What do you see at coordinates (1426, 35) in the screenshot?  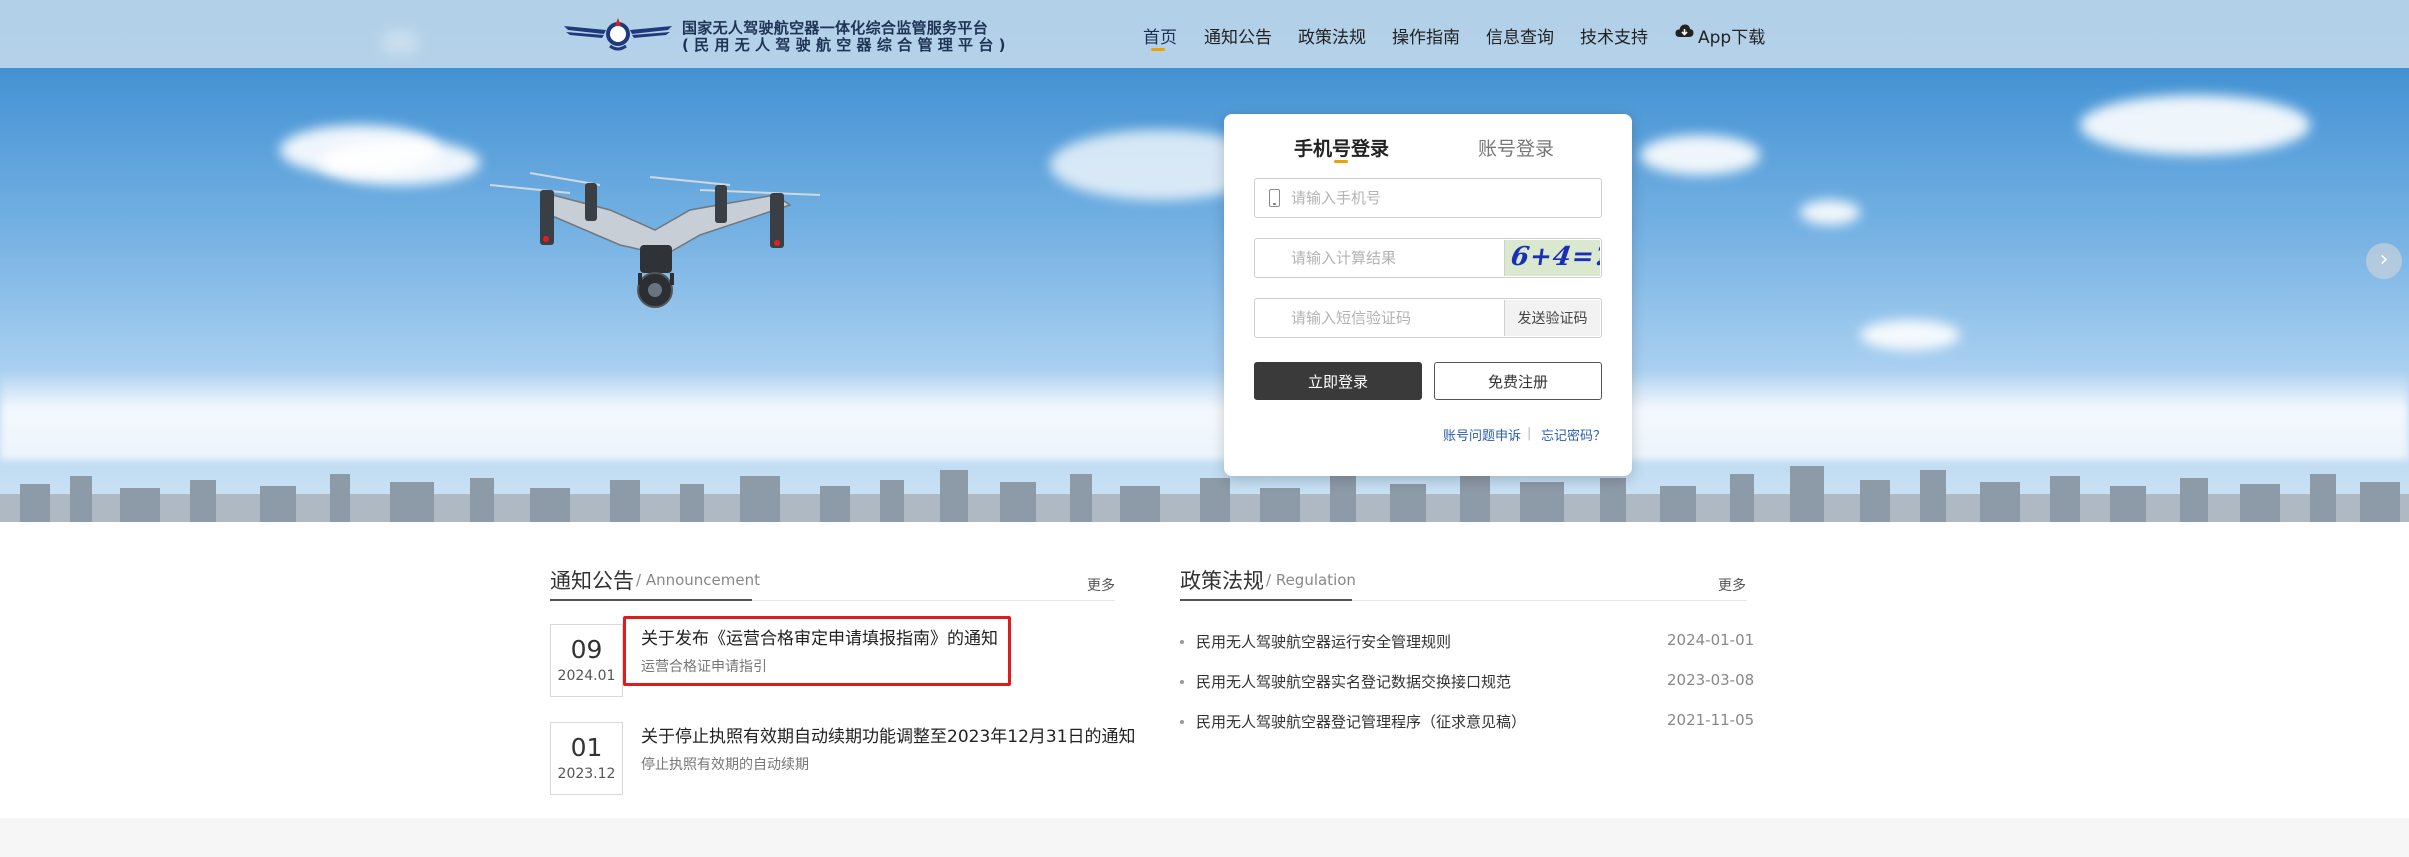 I see `nav-guide: 操作指南` at bounding box center [1426, 35].